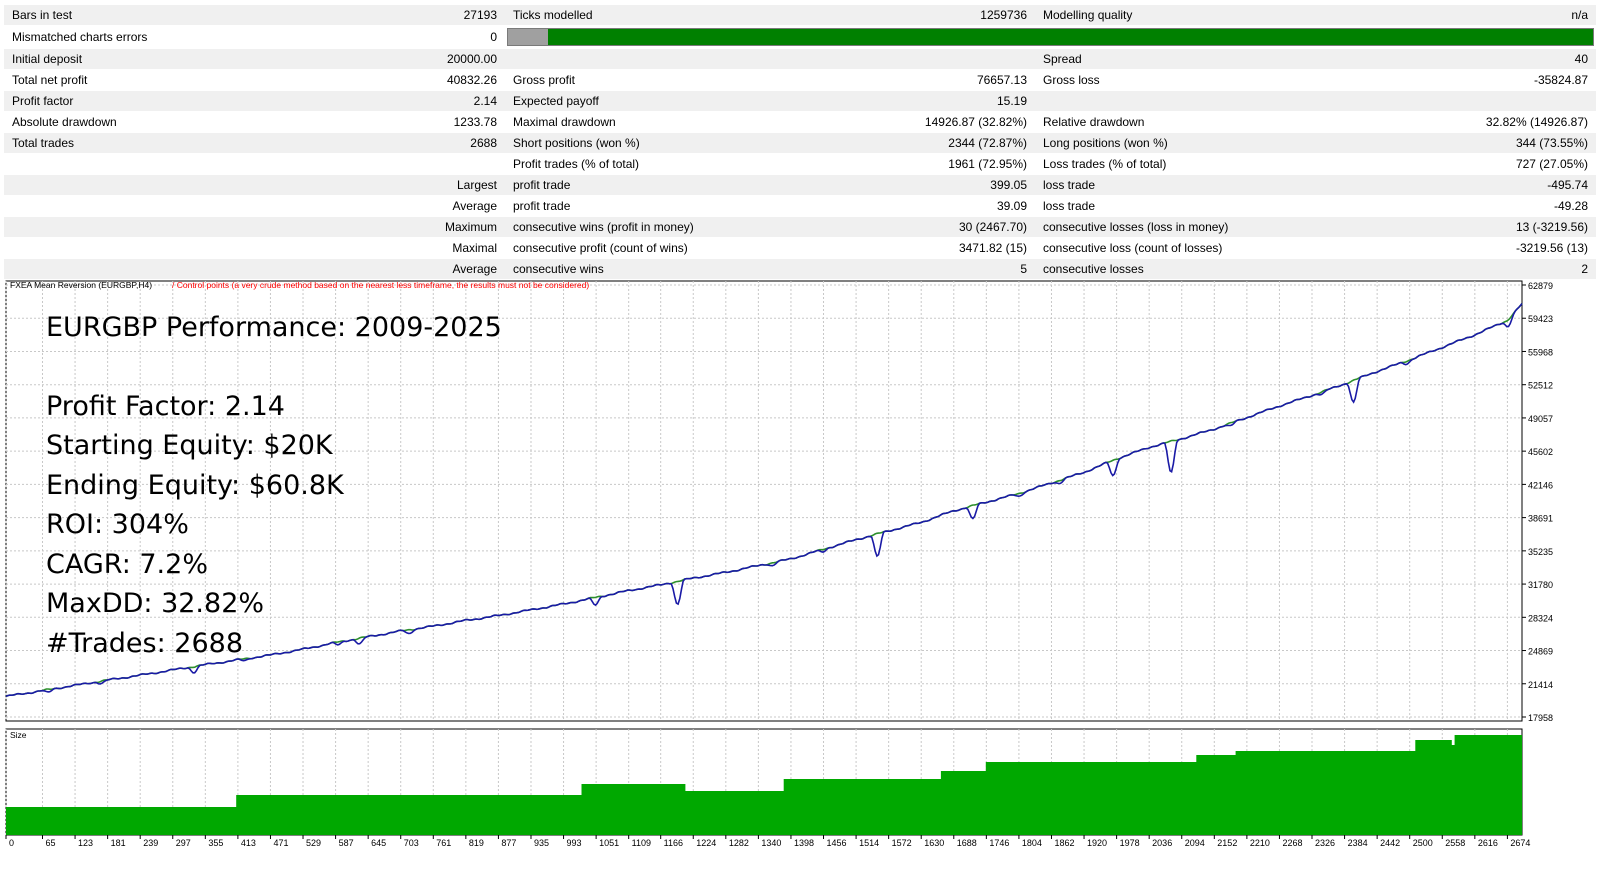 The height and width of the screenshot is (870, 1600). Describe the element at coordinates (189, 445) in the screenshot. I see `overlay-stat: Starting Equity: $20K` at that location.